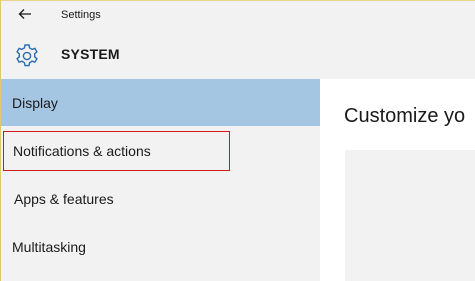 Image resolution: width=475 pixels, height=281 pixels. I want to click on sidebar-item-display: Display, so click(160, 102).